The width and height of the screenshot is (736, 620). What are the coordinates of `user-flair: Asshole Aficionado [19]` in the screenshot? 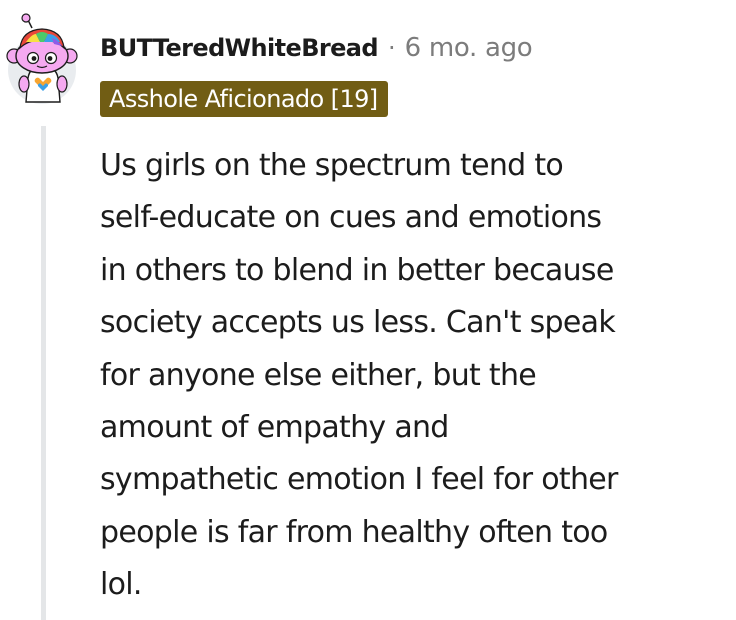 It's located at (244, 99).